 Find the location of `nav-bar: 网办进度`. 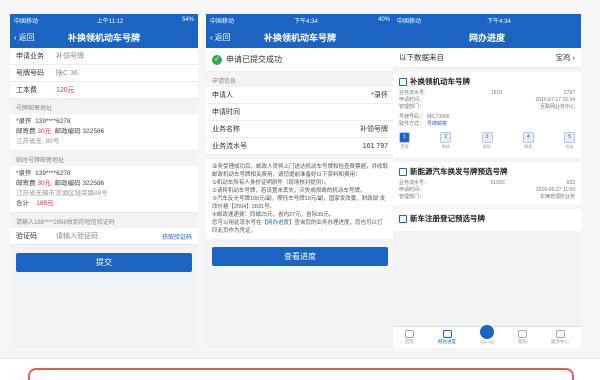

nav-bar: 网办进度 is located at coordinates (487, 37).